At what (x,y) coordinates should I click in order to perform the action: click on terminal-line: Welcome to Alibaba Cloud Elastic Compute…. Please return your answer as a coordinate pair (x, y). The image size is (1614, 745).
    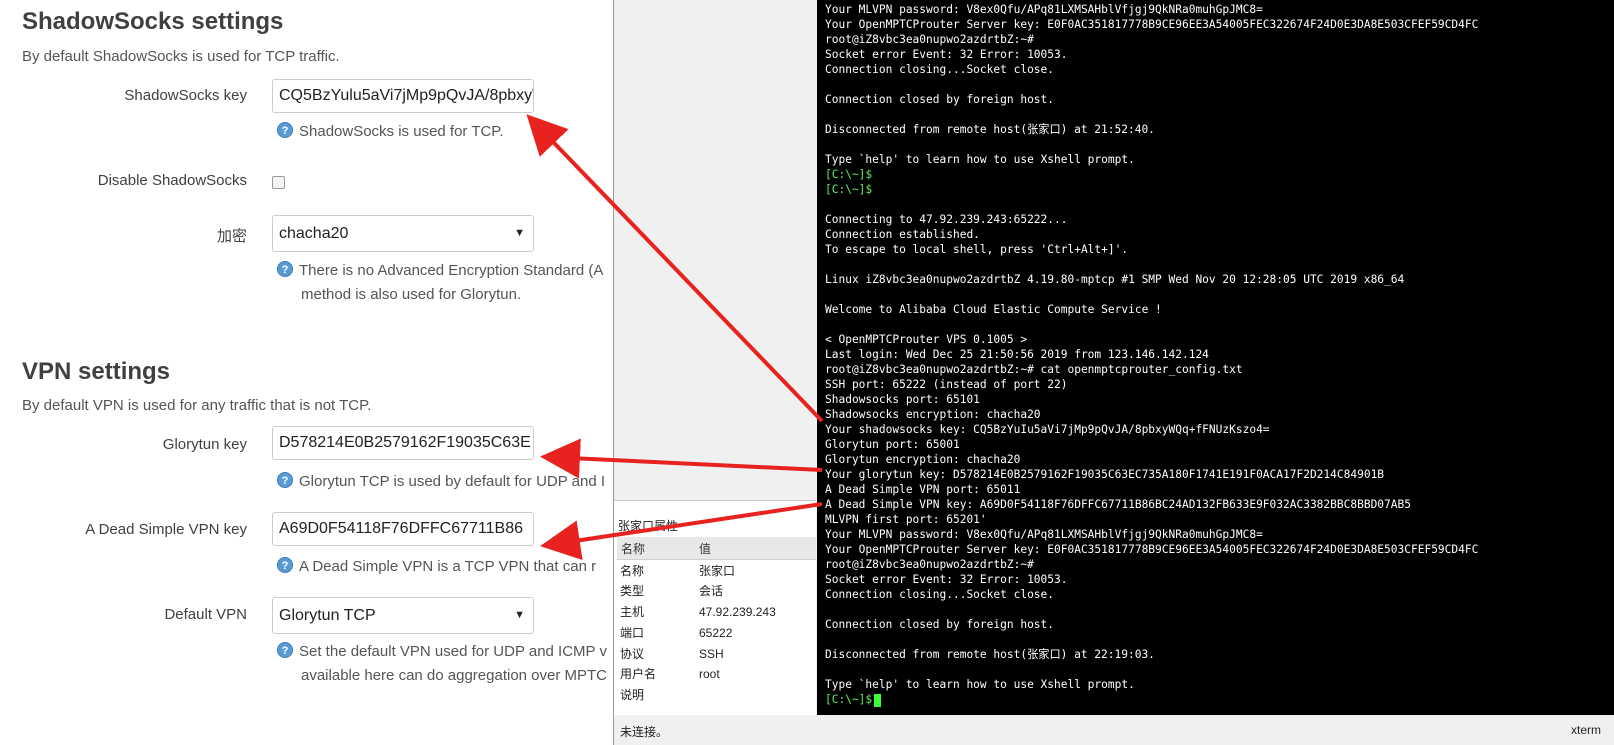
    Looking at the image, I should click on (993, 309).